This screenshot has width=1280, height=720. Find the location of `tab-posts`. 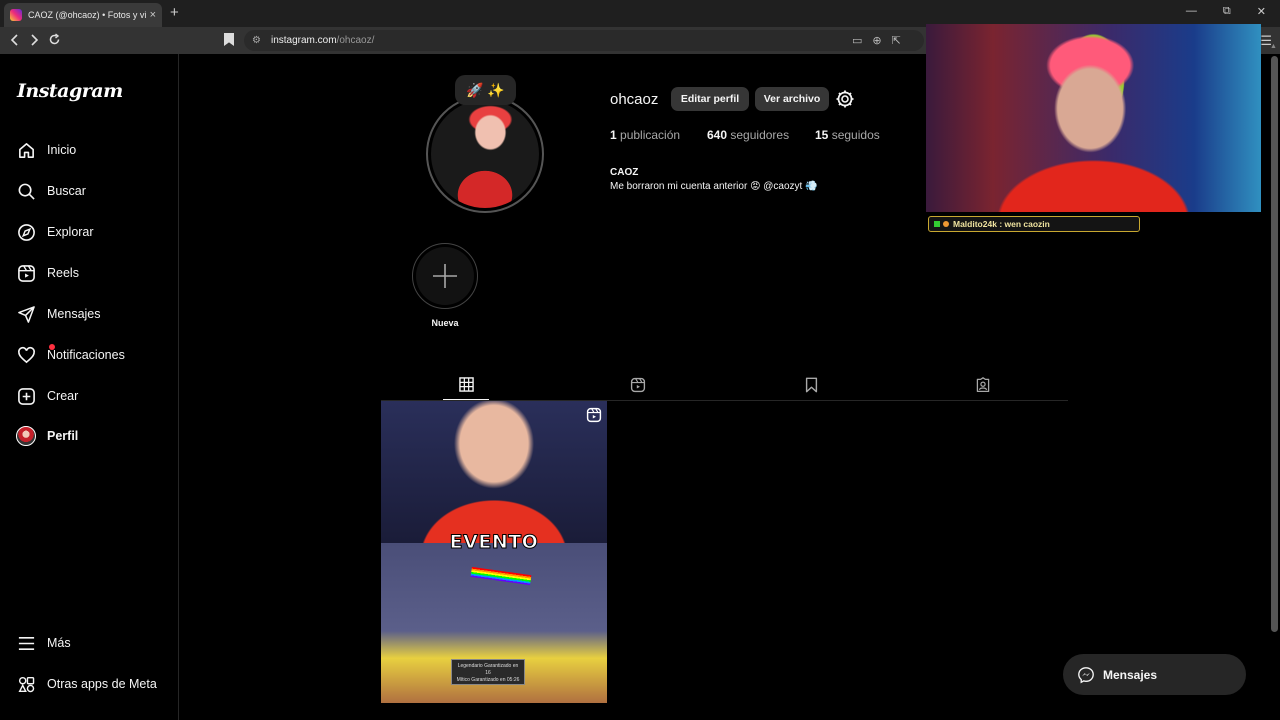

tab-posts is located at coordinates (466, 385).